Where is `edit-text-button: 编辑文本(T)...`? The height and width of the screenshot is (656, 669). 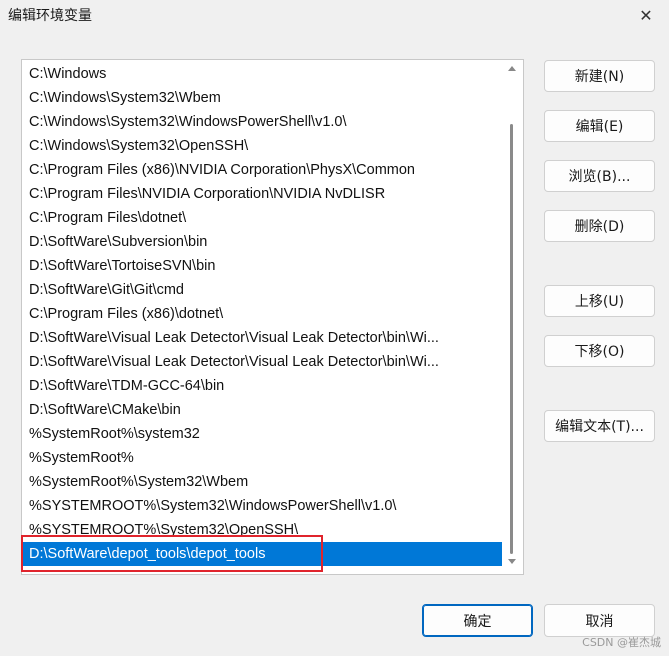 edit-text-button: 编辑文本(T)... is located at coordinates (599, 426).